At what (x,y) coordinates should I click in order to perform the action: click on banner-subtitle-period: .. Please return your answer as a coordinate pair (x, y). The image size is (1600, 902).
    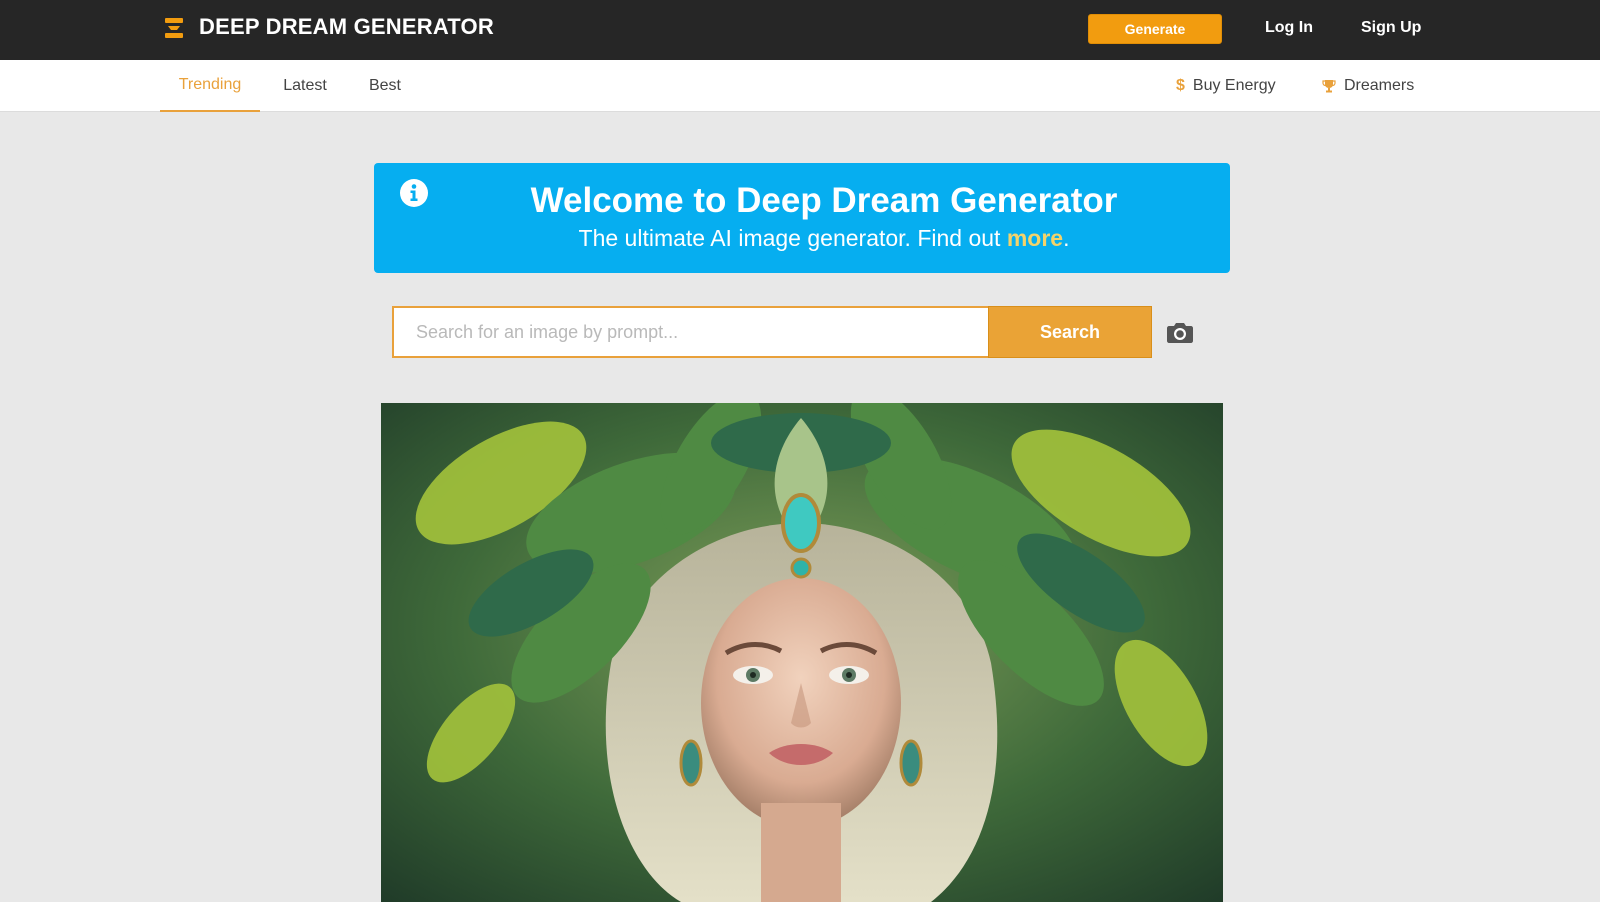
    Looking at the image, I should click on (1066, 238).